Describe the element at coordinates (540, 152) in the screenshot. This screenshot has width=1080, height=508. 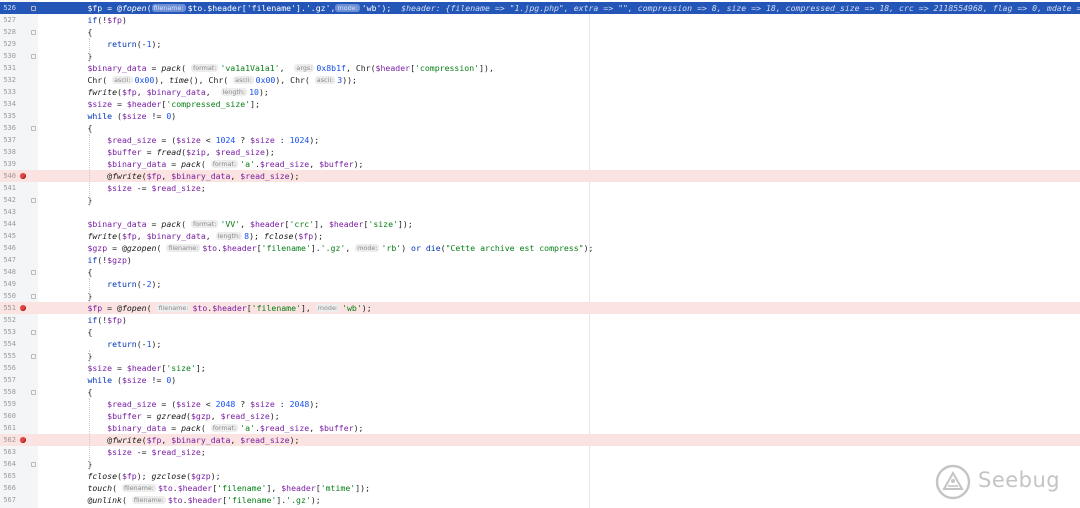
I see `code-line: 538 $buffer = fread($zip, $read_size);` at that location.